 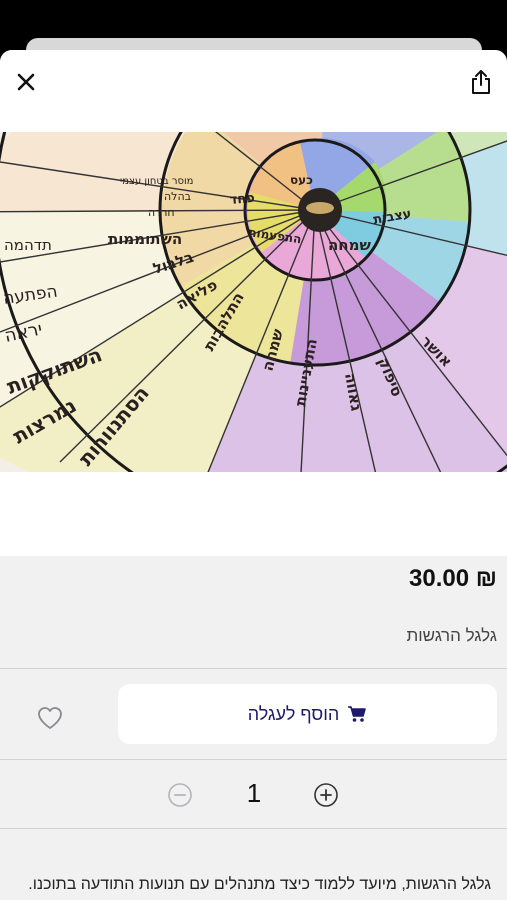 I want to click on close-button, so click(x=26, y=82).